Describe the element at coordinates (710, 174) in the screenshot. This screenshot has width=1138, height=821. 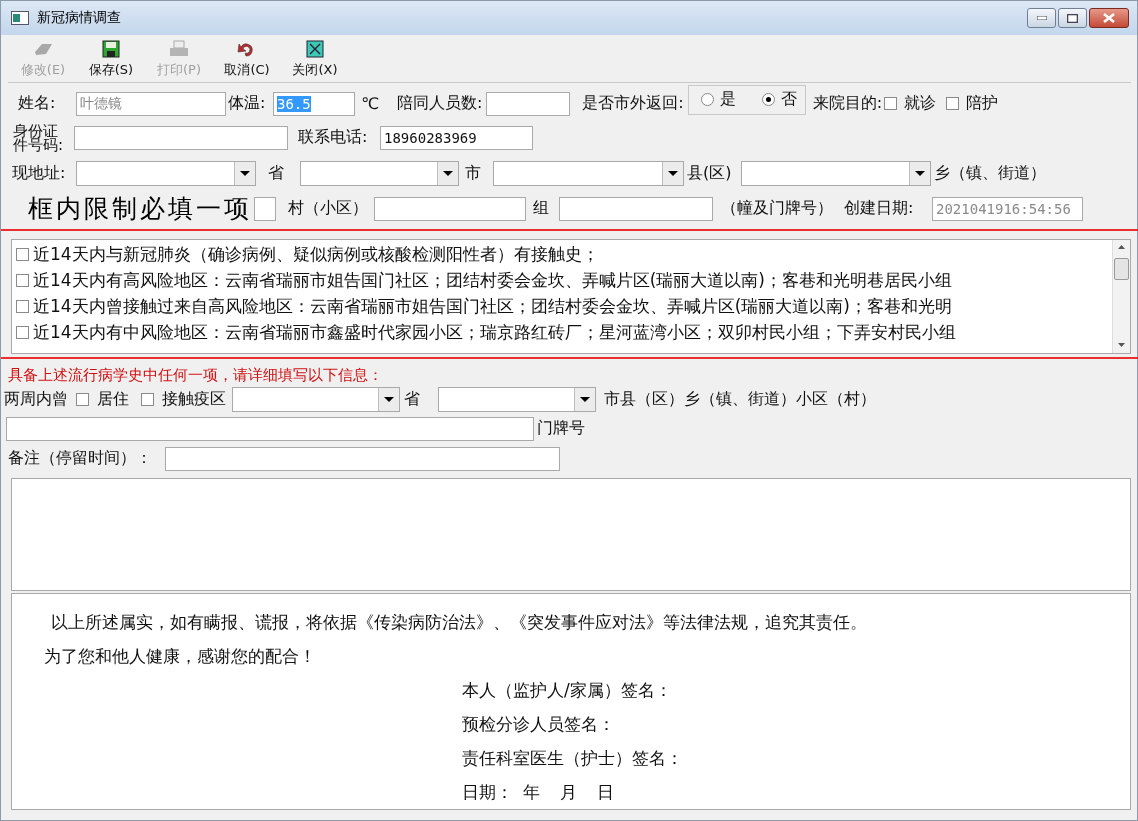
I see `field-label: 县(区)` at that location.